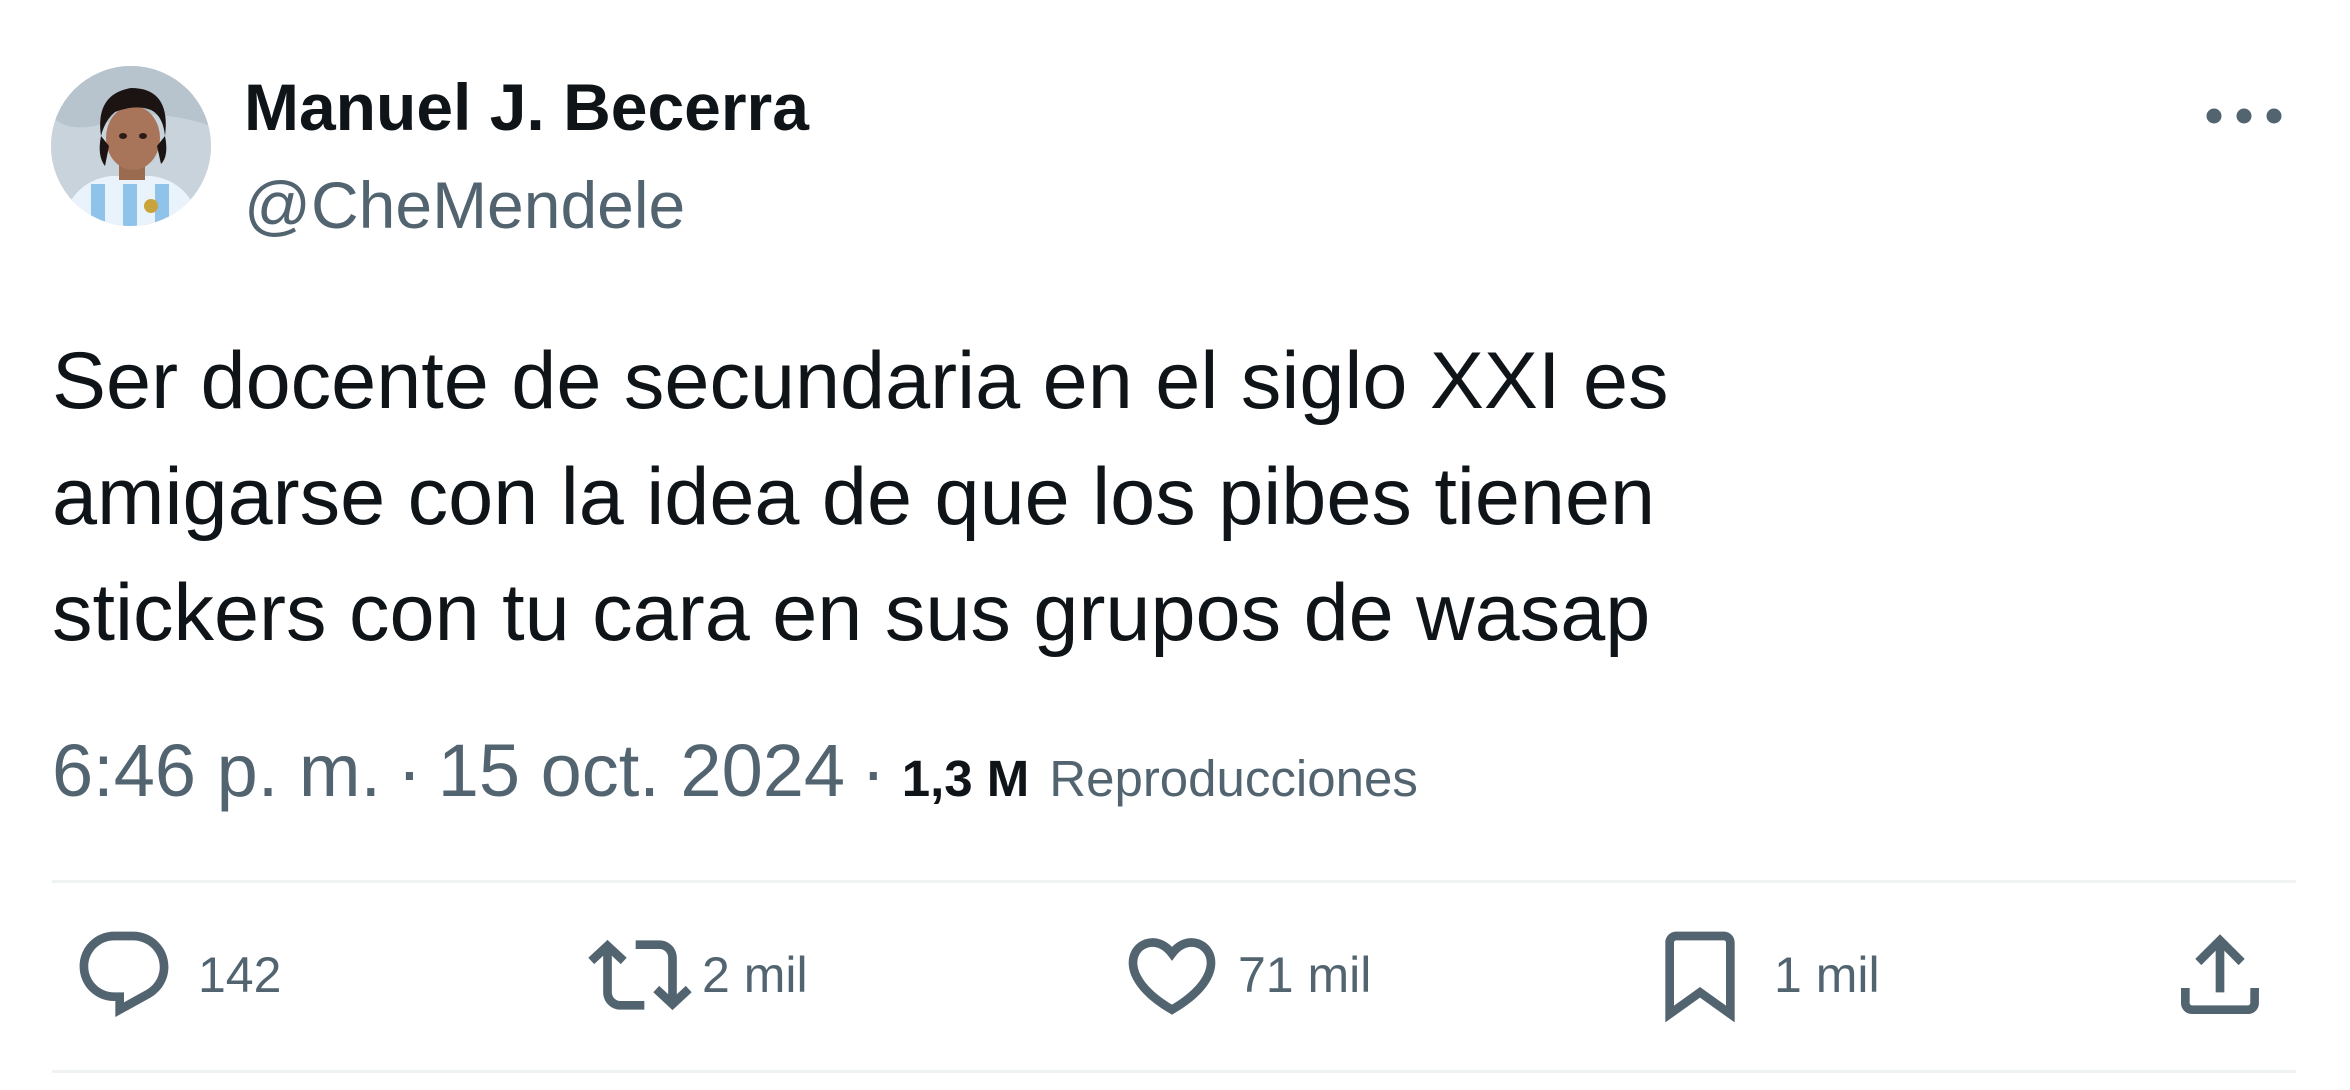 Image resolution: width=2350 pixels, height=1090 pixels. What do you see at coordinates (176, 975) in the screenshot?
I see `reply-button: 142` at bounding box center [176, 975].